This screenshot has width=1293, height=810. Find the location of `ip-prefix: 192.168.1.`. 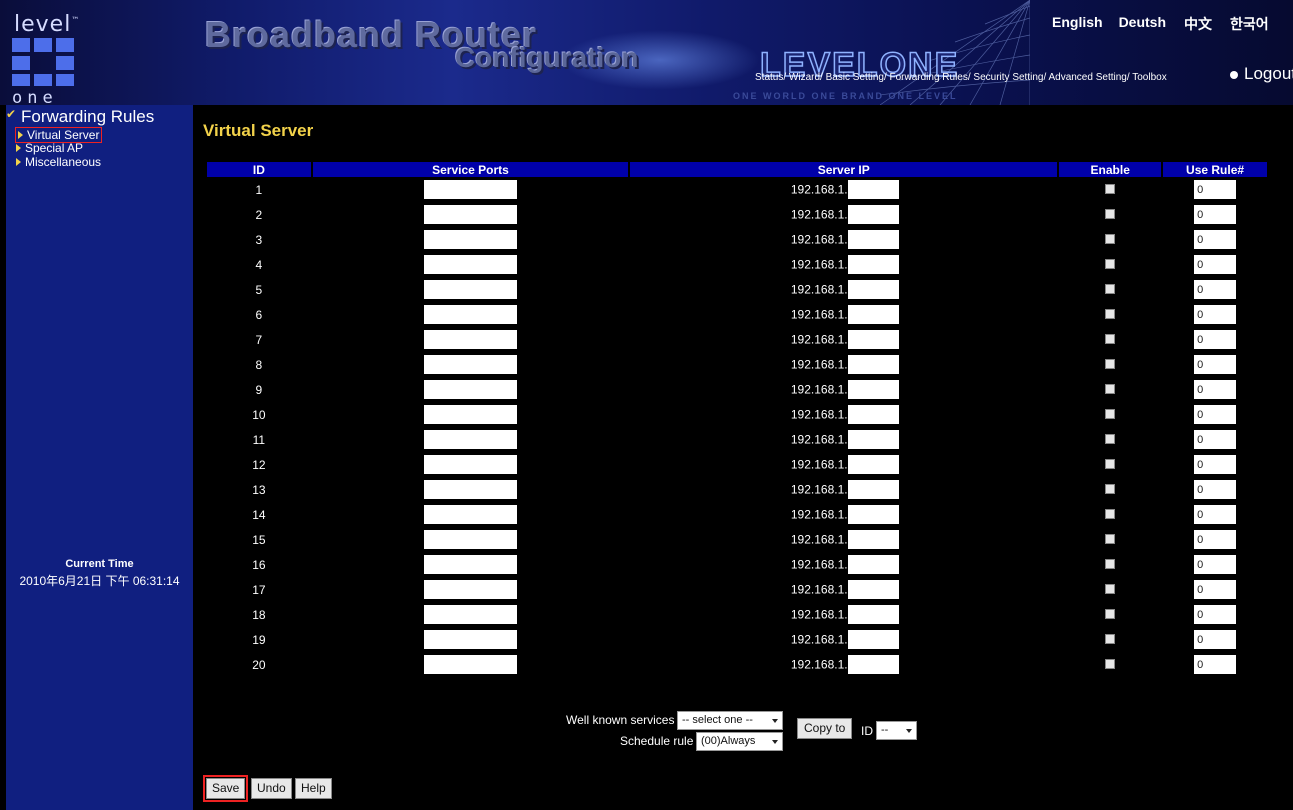

ip-prefix: 192.168.1. is located at coordinates (819, 489).